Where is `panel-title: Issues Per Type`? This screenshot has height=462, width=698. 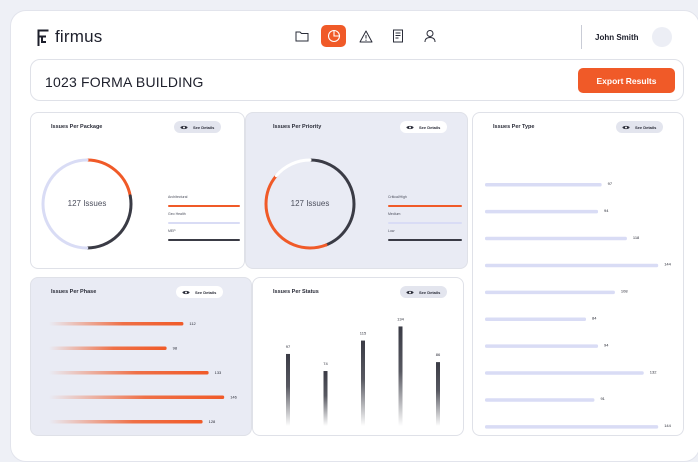 panel-title: Issues Per Type is located at coordinates (514, 127).